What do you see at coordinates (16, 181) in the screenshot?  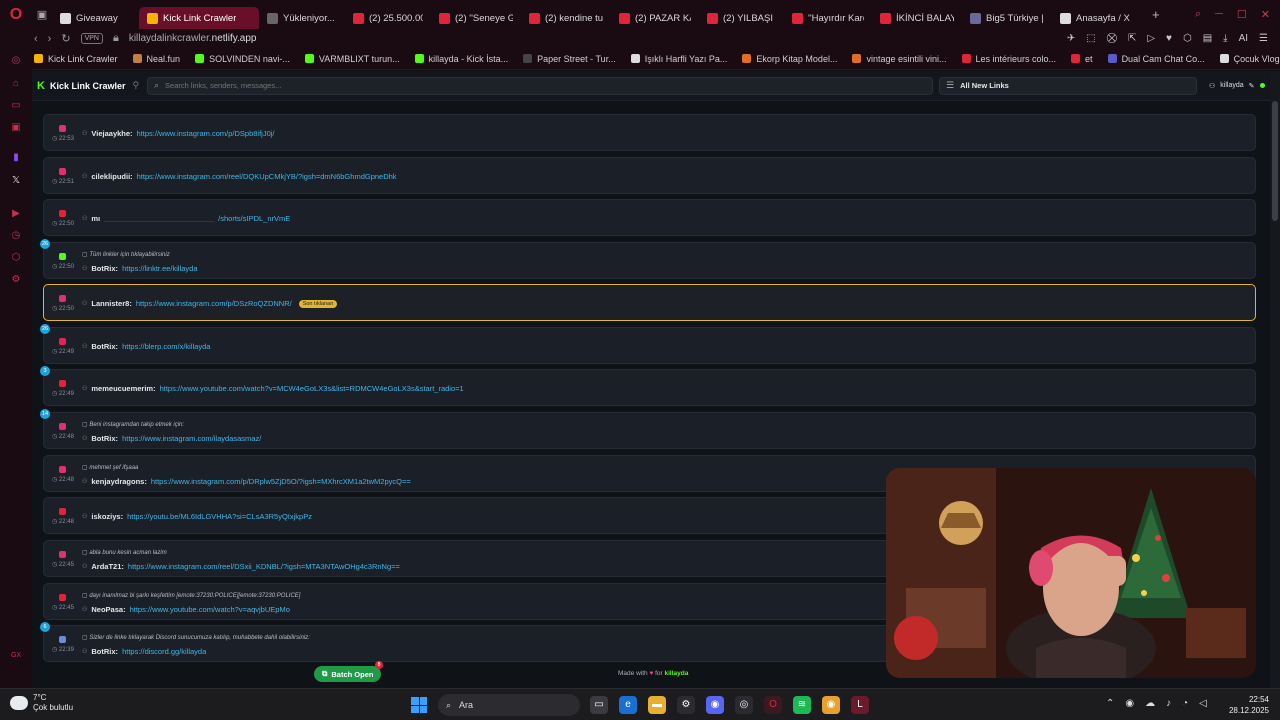 I see `x-icon: 𝕏` at bounding box center [16, 181].